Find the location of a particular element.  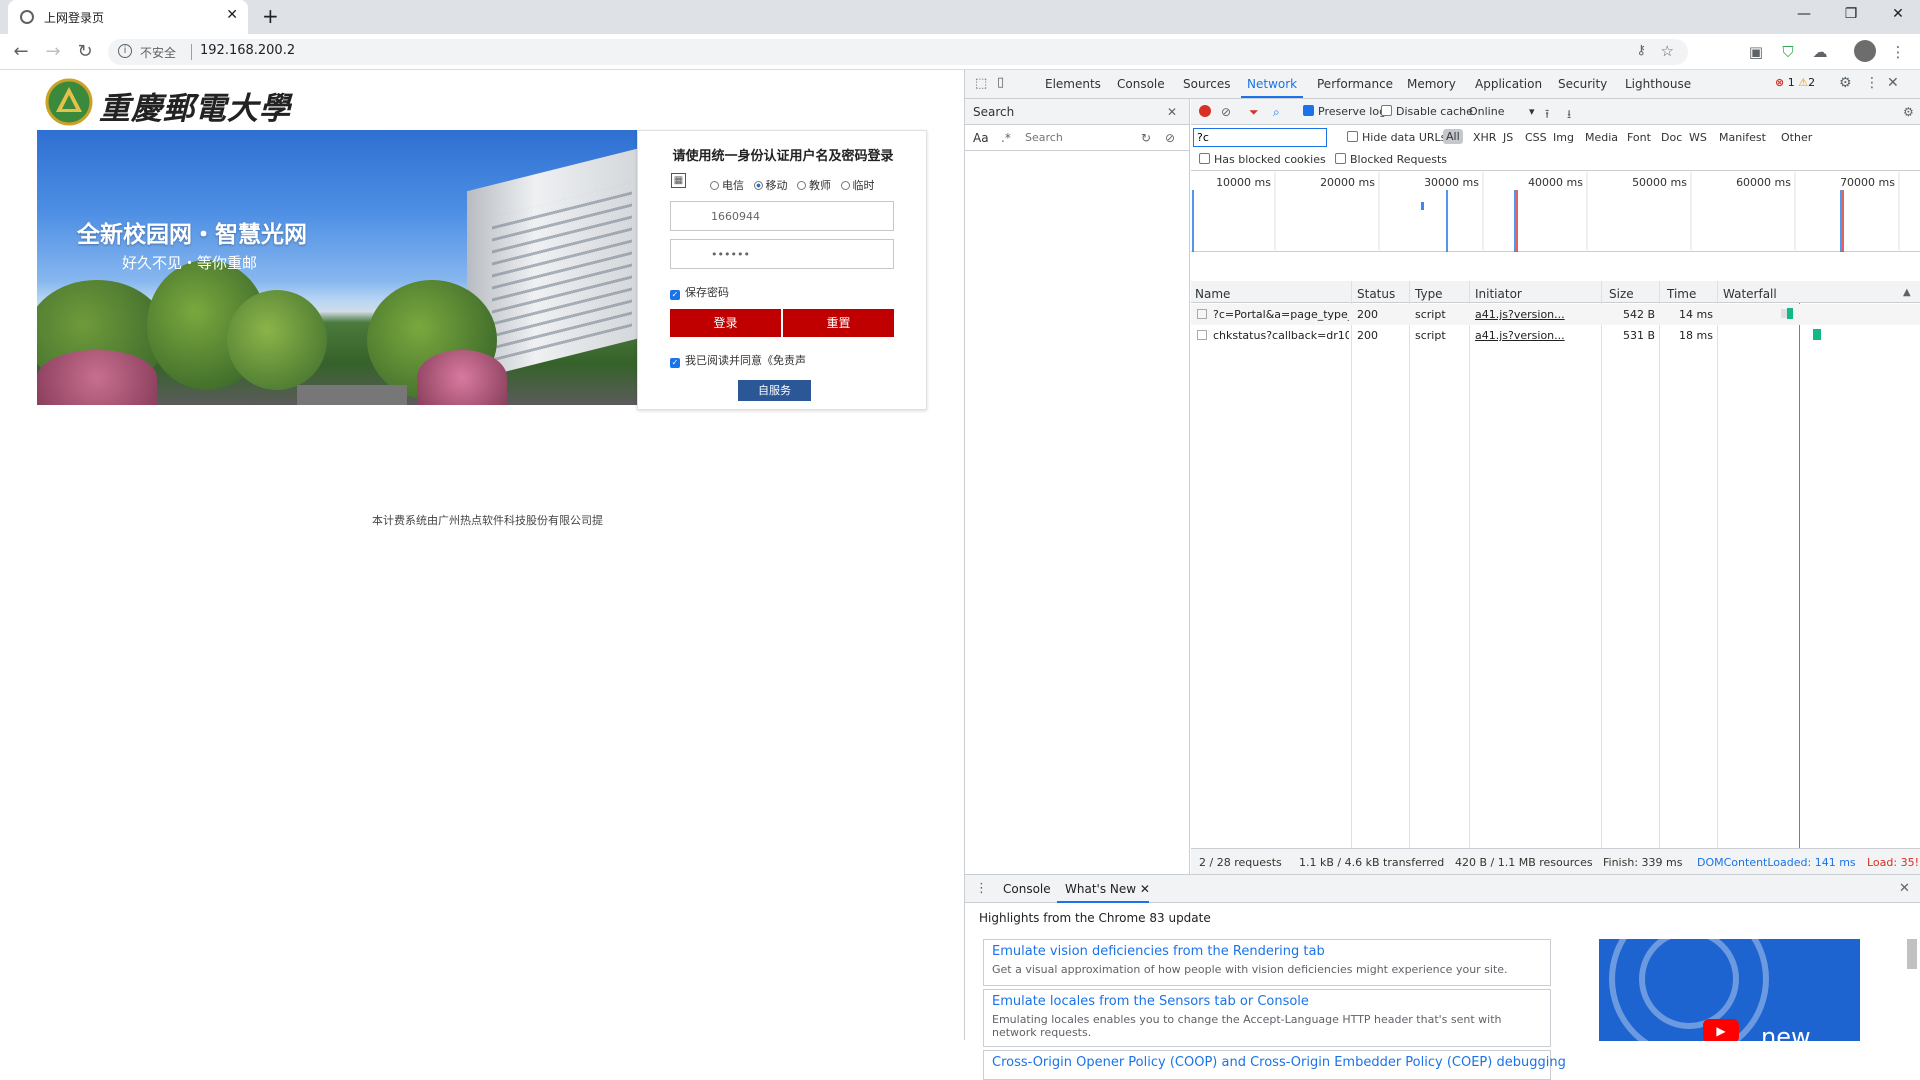

inspect-element-icon: ⬚ is located at coordinates (981, 83).